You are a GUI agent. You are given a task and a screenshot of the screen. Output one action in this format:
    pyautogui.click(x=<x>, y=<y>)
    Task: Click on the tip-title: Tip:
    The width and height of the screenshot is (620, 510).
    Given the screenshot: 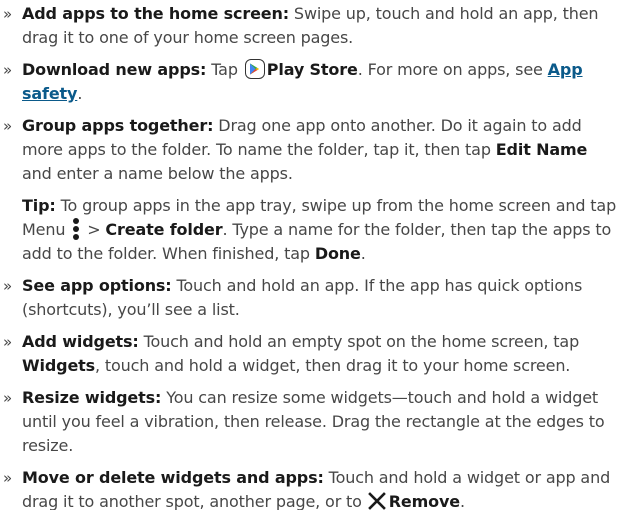 What is the action you would take?
    pyautogui.click(x=39, y=205)
    